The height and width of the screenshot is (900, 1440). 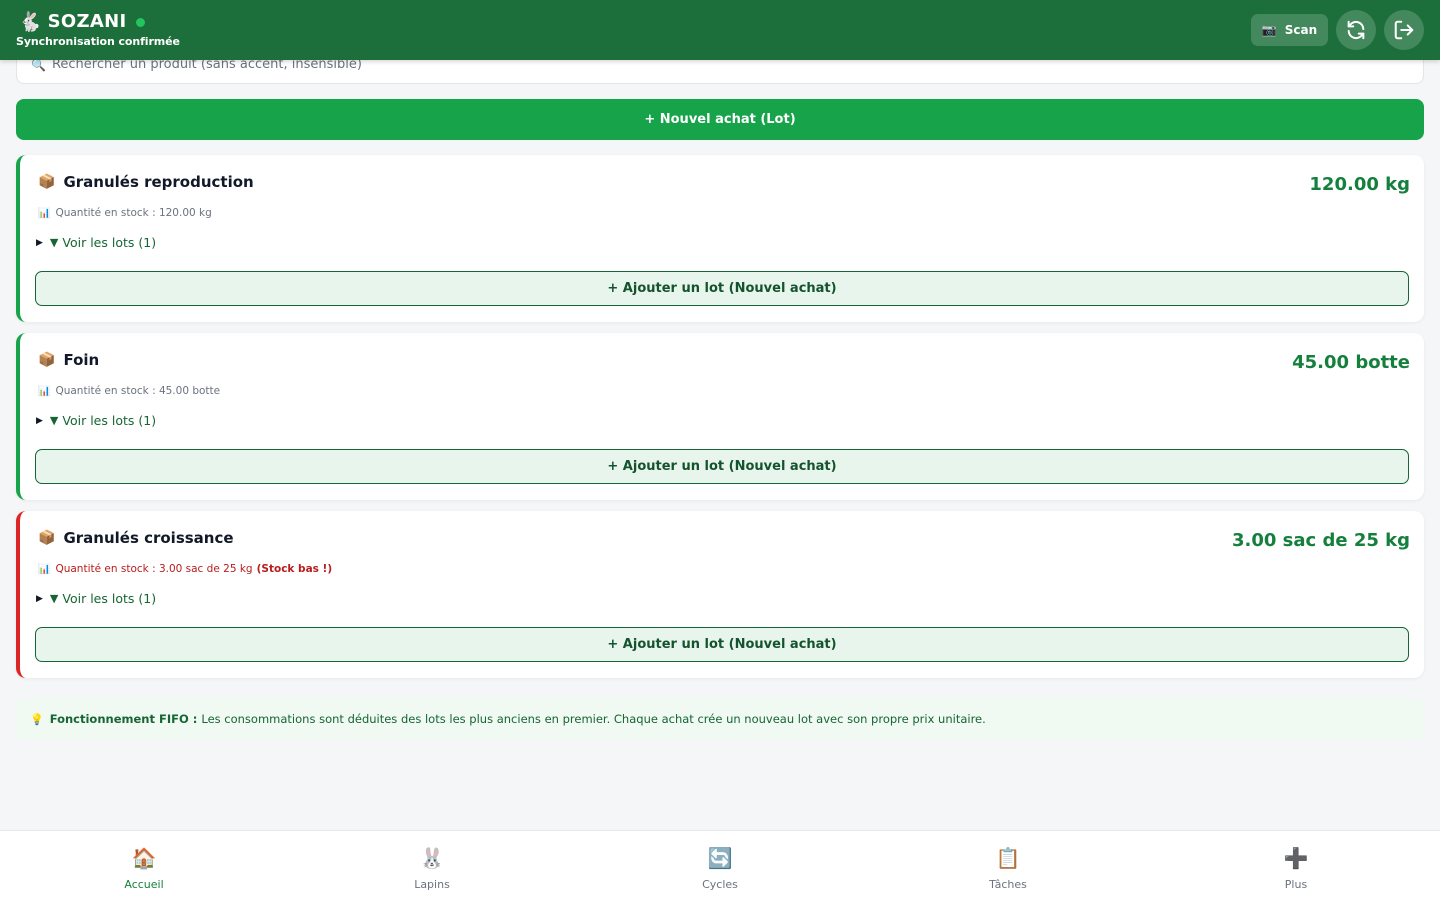 I want to click on product-name: Granulés reproduction, so click(x=158, y=182).